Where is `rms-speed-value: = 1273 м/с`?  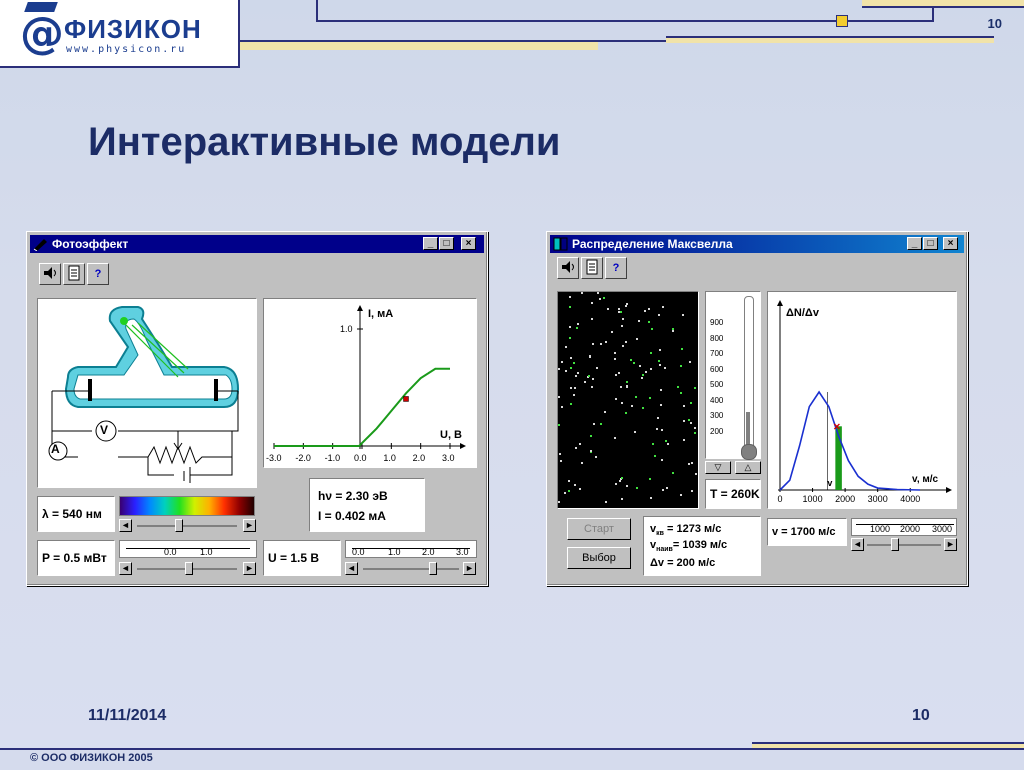
rms-speed-value: = 1273 м/с is located at coordinates (694, 529).